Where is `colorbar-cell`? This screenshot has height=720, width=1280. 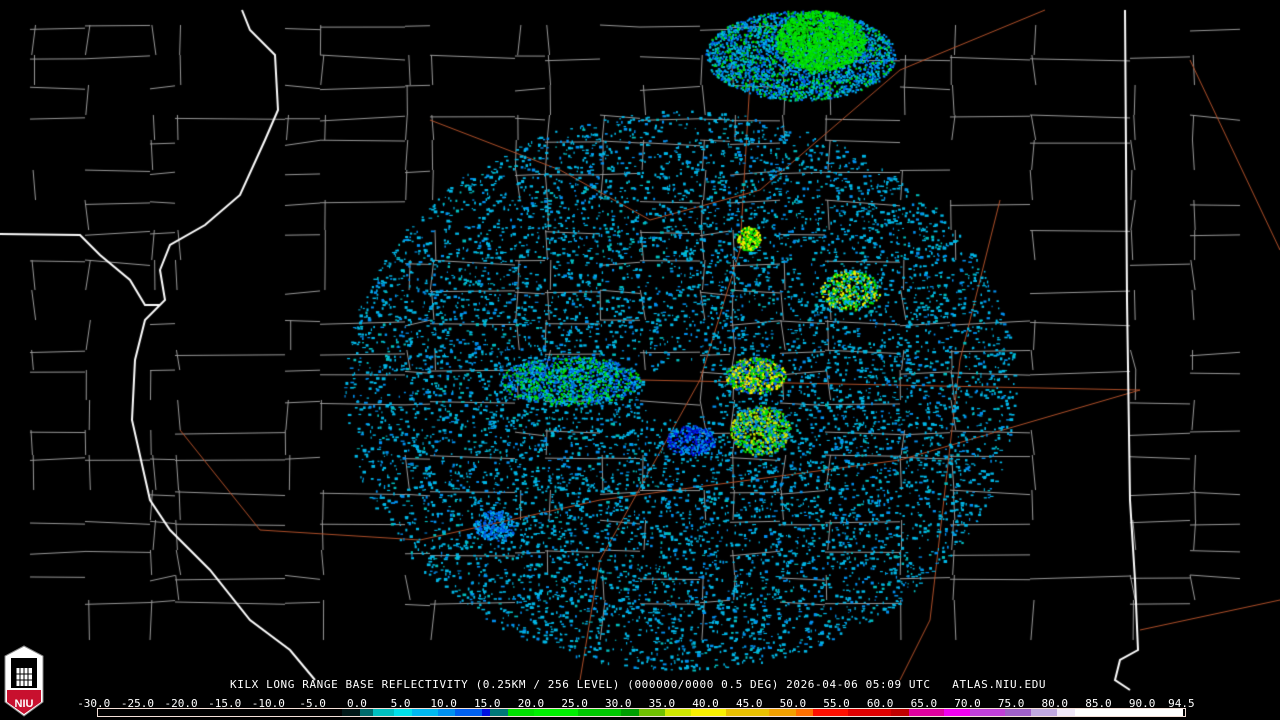
colorbar-cell is located at coordinates (1181, 712).